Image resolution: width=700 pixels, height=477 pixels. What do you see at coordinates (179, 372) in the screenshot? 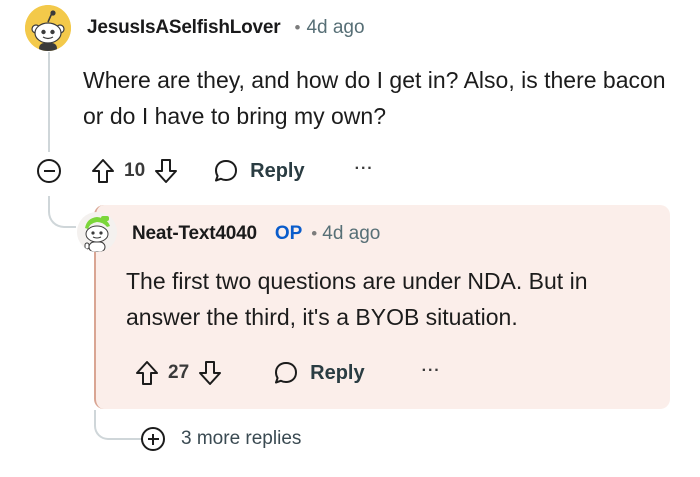
I see `vote-count: 27` at bounding box center [179, 372].